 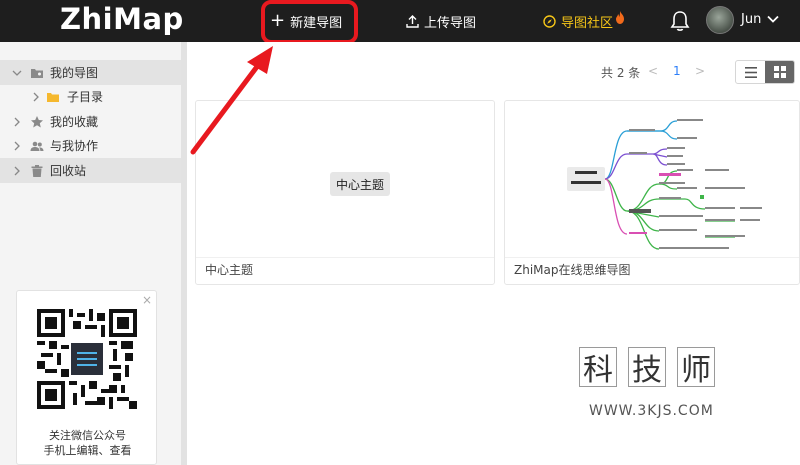 I want to click on star-icon, so click(x=37, y=121).